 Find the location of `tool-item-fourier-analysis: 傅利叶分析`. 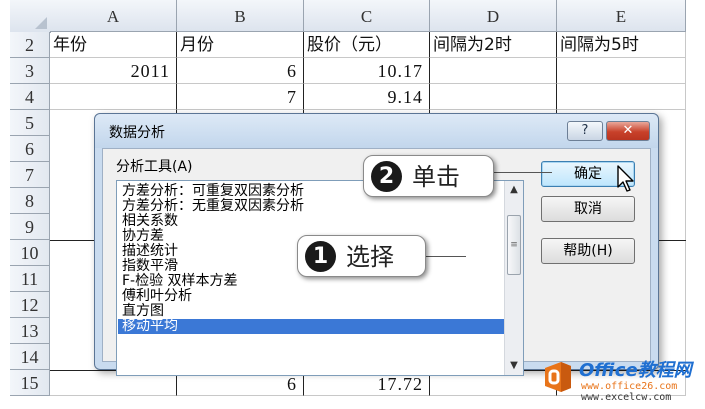

tool-item-fourier-analysis: 傅利叶分析 is located at coordinates (157, 296).